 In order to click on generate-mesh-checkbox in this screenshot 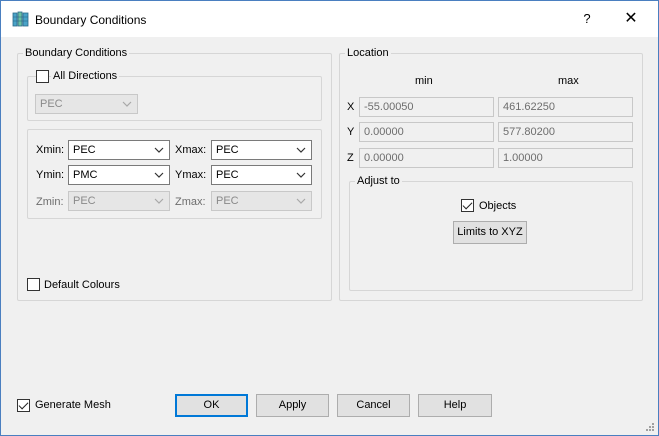, I will do `click(23, 405)`.